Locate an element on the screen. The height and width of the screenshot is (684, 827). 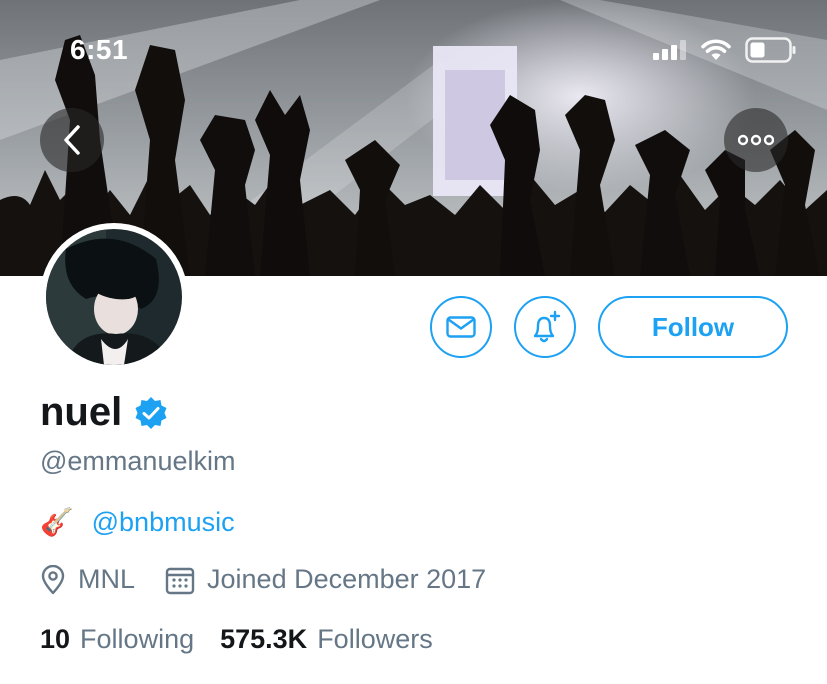
chevron-left-icon is located at coordinates (72, 140).